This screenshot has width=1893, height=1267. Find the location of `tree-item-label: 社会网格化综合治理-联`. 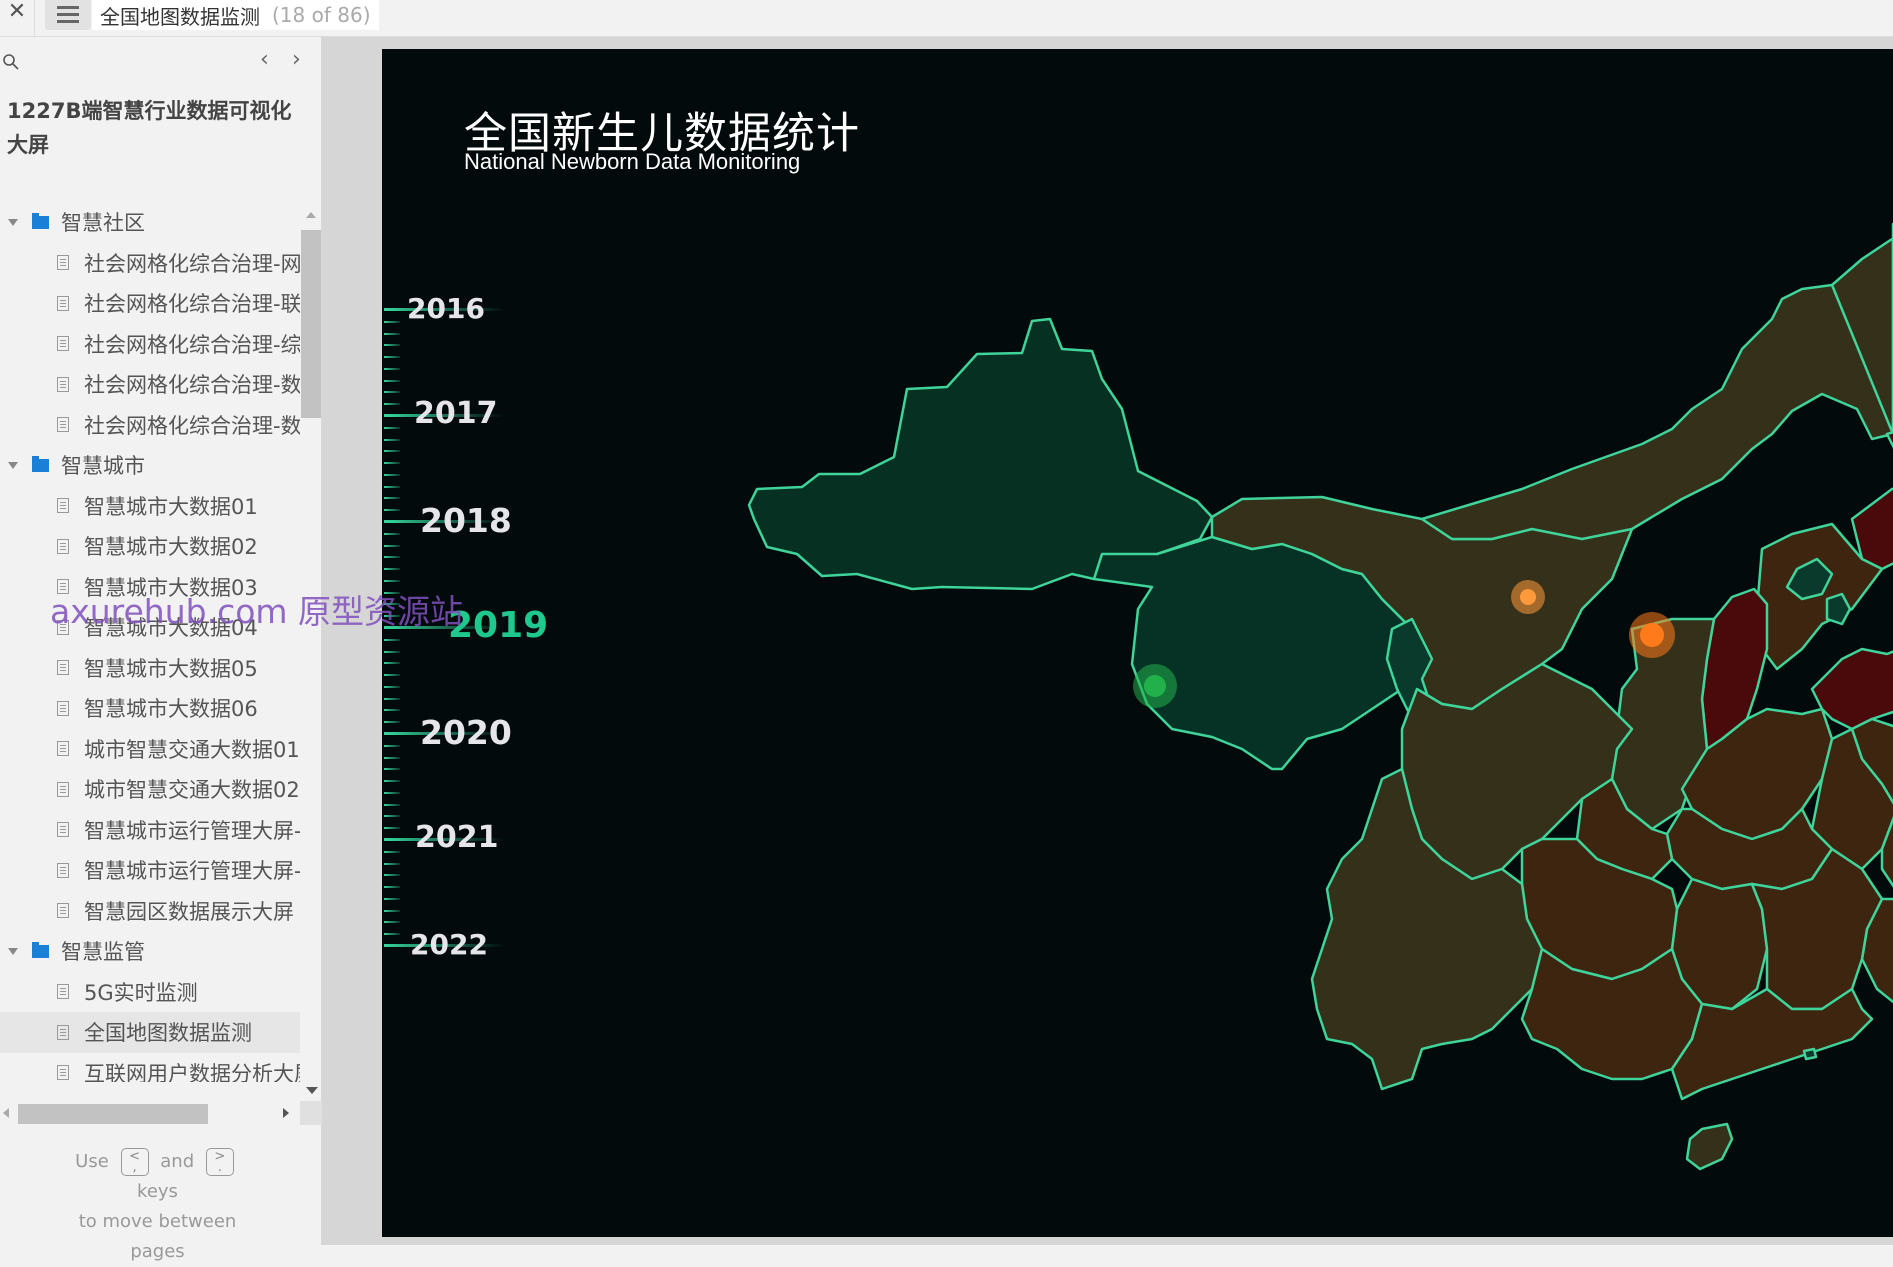

tree-item-label: 社会网格化综合治理-联 is located at coordinates (192, 304).